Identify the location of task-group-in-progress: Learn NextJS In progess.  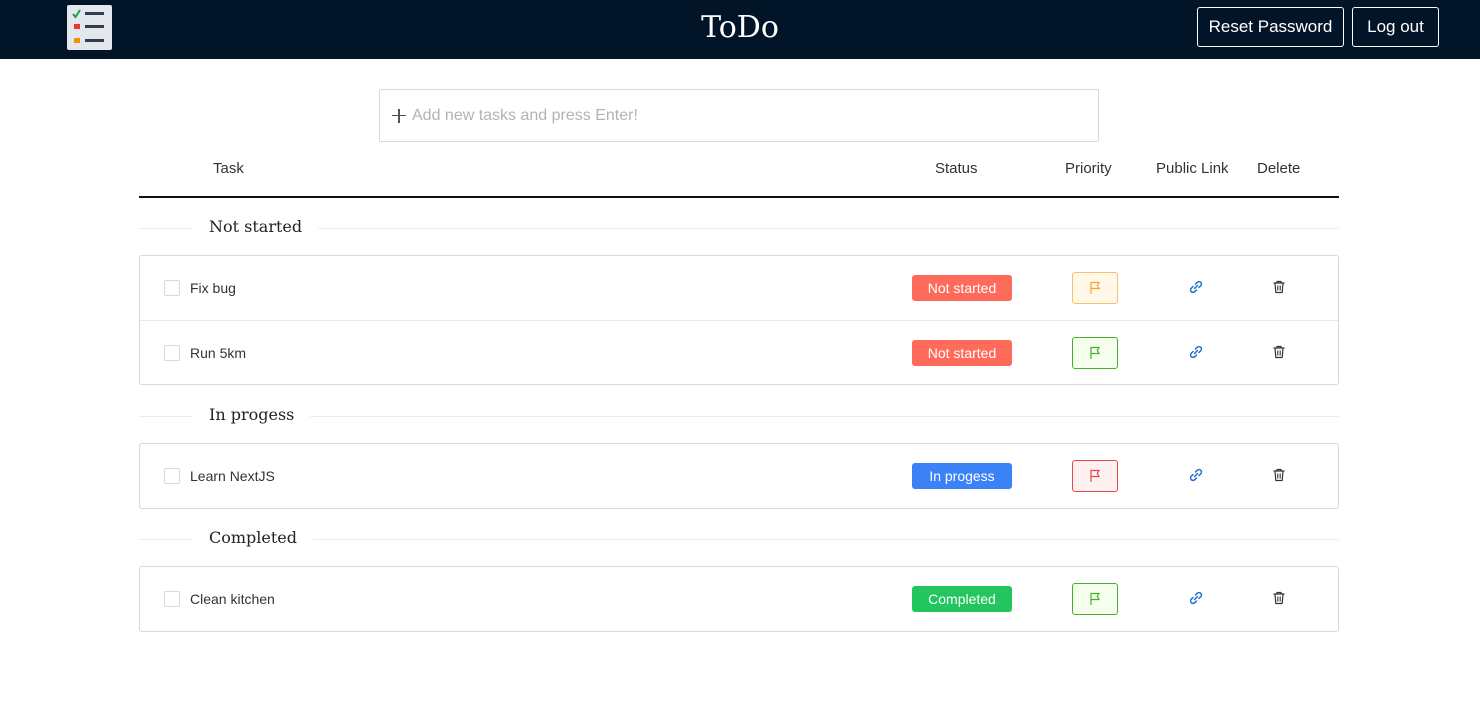
(739, 476).